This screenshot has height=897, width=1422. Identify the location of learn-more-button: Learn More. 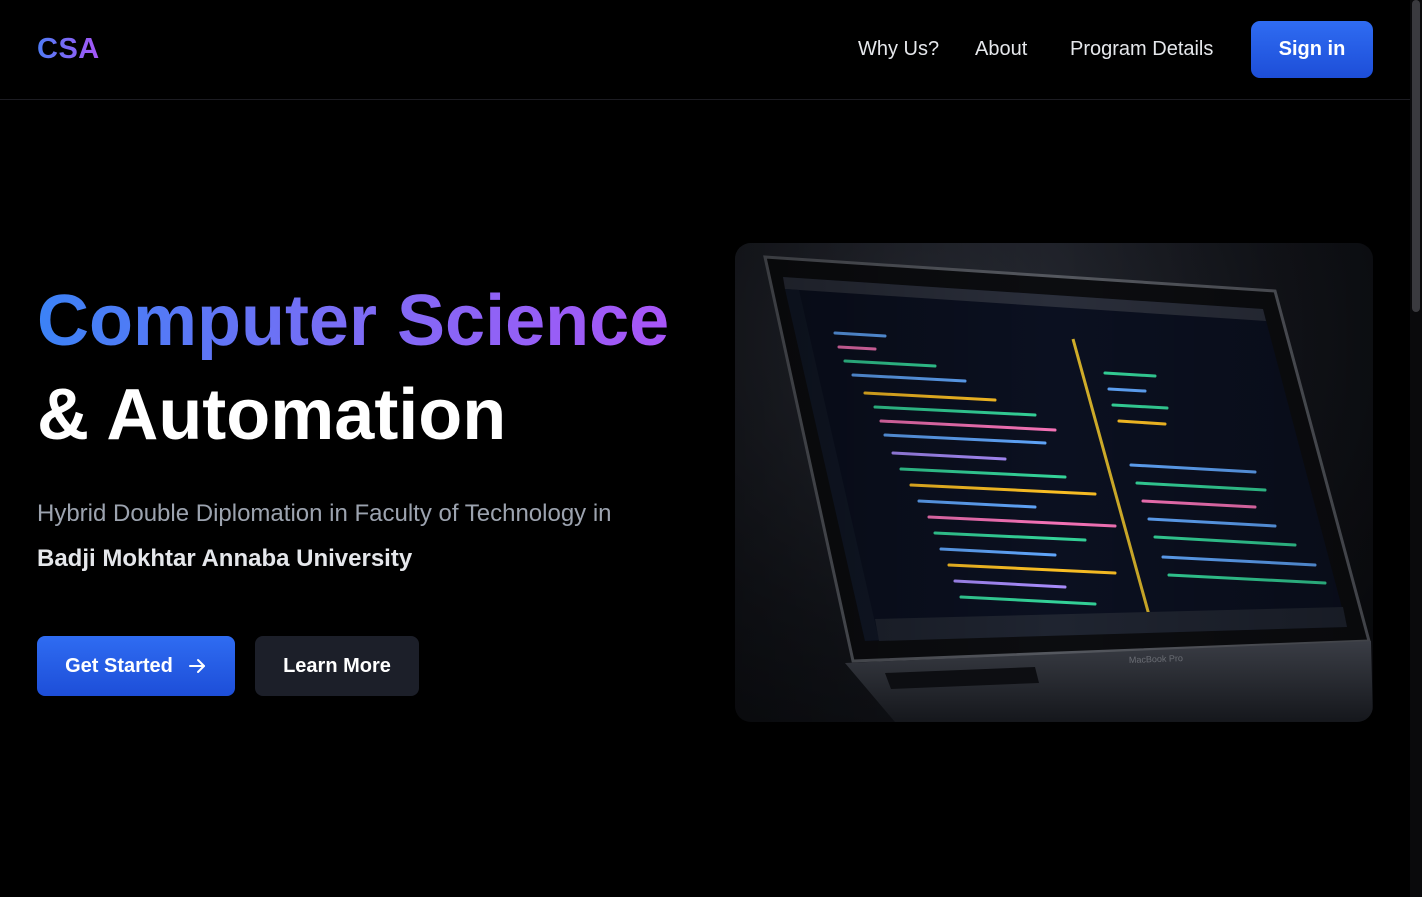
(337, 666).